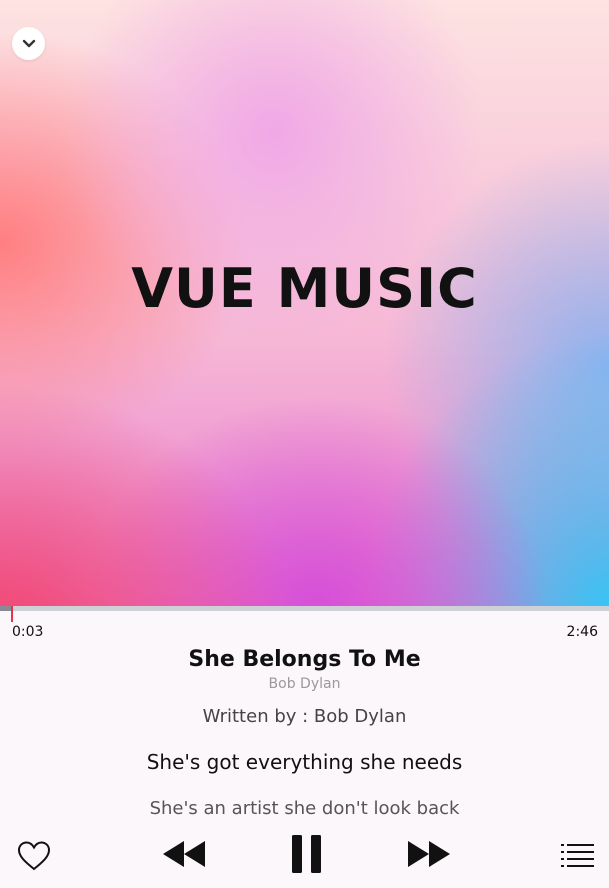 Image resolution: width=609 pixels, height=888 pixels. I want to click on pause-button, so click(307, 856).